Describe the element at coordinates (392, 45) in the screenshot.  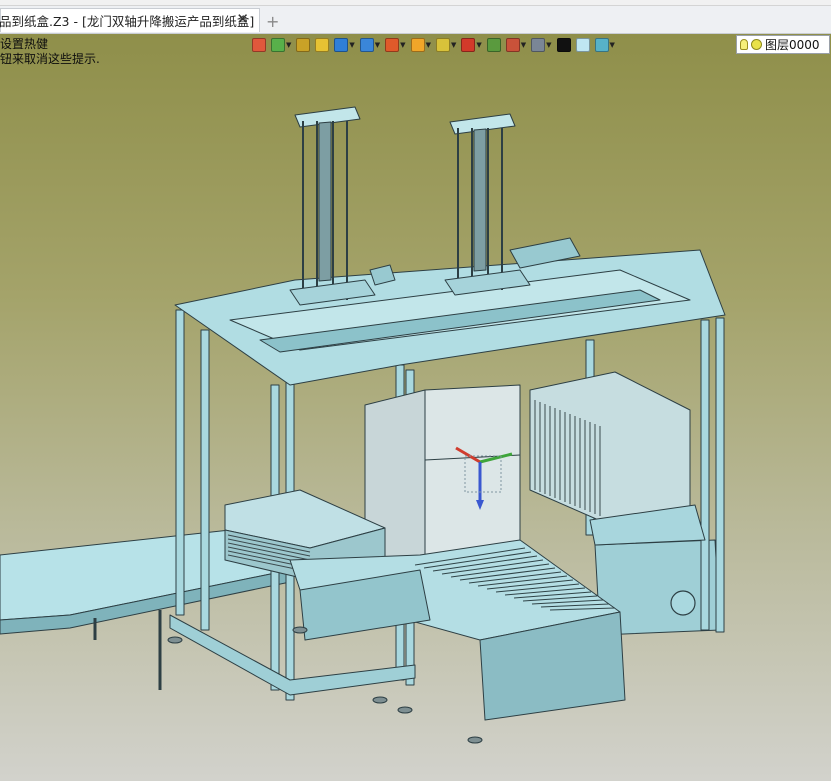
I see `light-icon` at that location.